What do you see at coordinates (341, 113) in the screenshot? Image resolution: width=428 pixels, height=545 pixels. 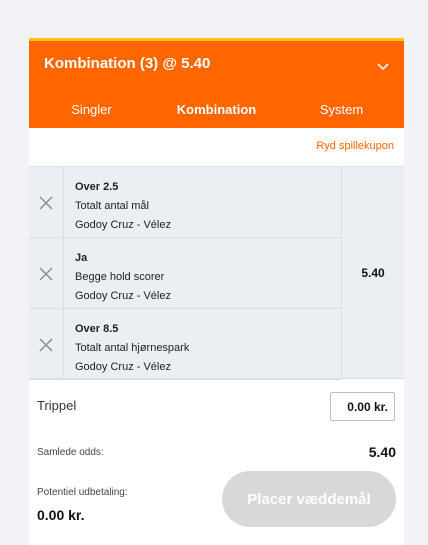 I see `tab-system: System` at bounding box center [341, 113].